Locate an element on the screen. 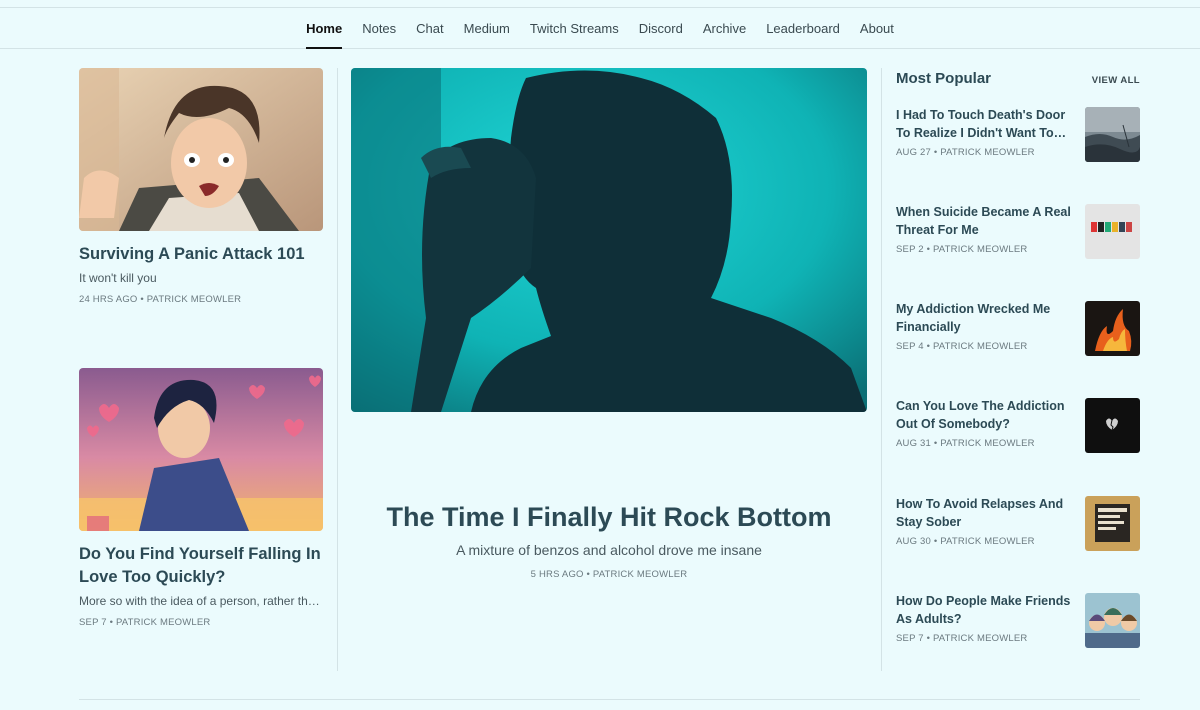 Image resolution: width=1200 pixels, height=710 pixels. post-title: Surviving A Panic Attack 101 is located at coordinates (201, 254).